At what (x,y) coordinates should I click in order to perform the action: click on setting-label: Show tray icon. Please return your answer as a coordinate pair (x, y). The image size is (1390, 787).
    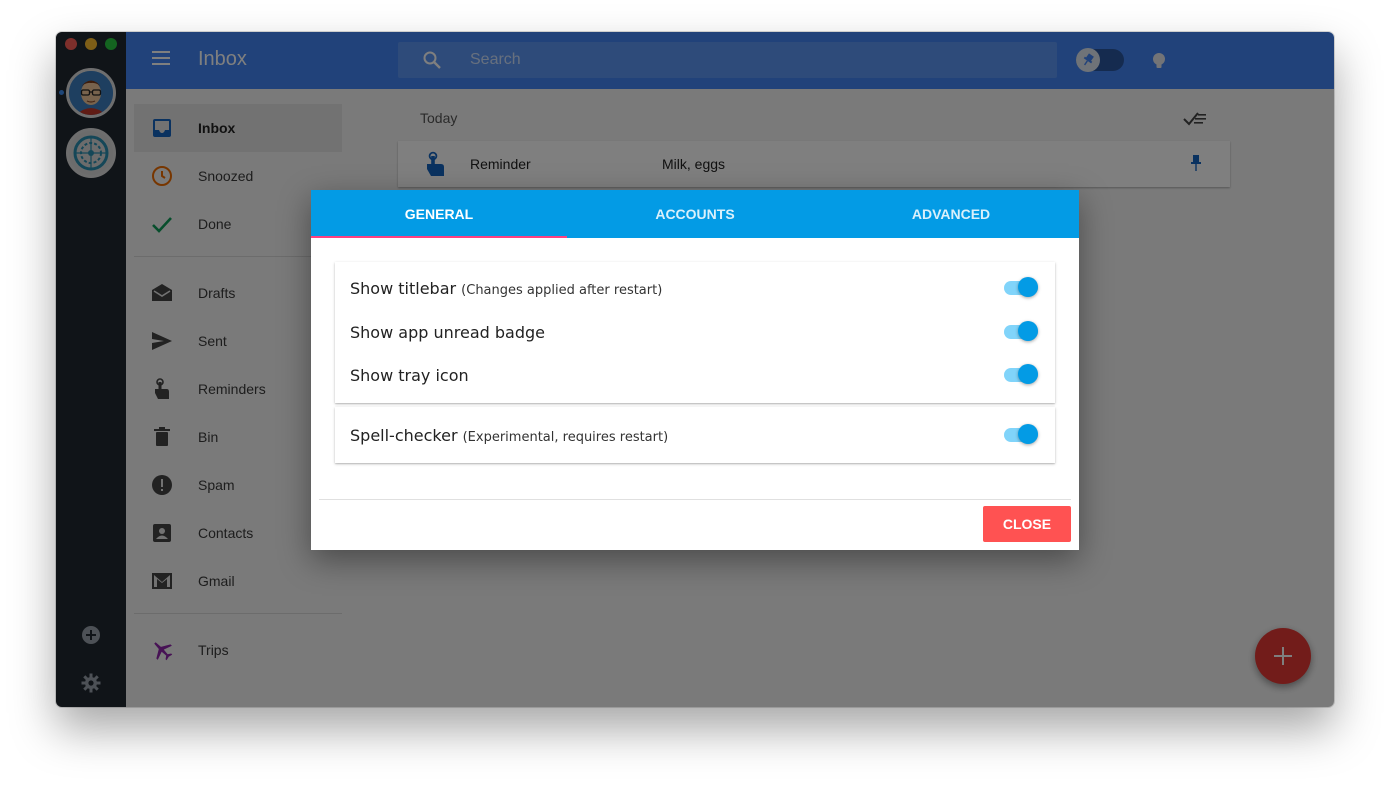
    Looking at the image, I should click on (409, 375).